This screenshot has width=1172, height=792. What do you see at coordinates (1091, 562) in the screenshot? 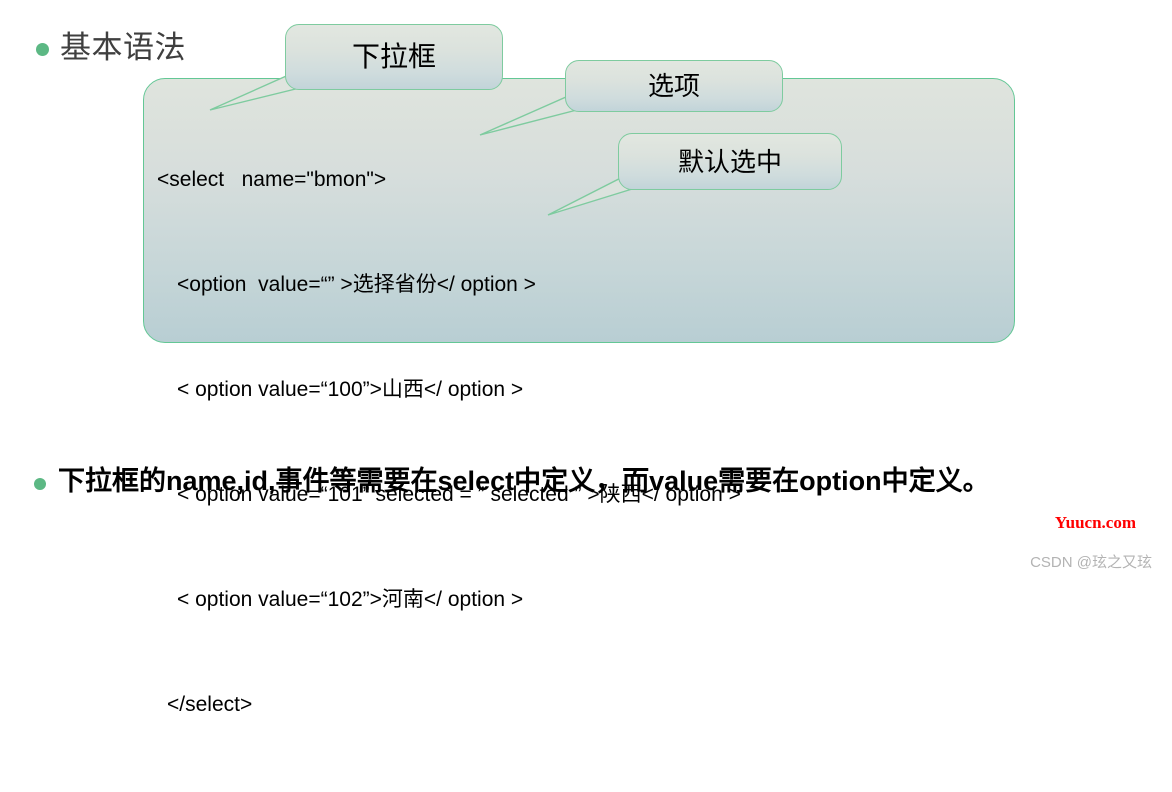
I see `watermark-author: CSDN @玹之又玹` at bounding box center [1091, 562].